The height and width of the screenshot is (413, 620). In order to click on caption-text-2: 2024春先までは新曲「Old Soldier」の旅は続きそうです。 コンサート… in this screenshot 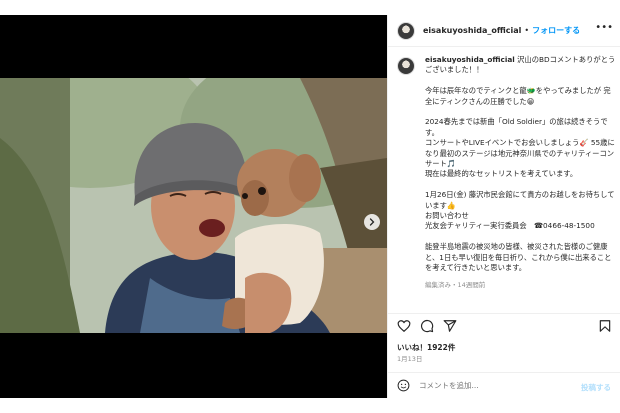, I will do `click(520, 148)`.